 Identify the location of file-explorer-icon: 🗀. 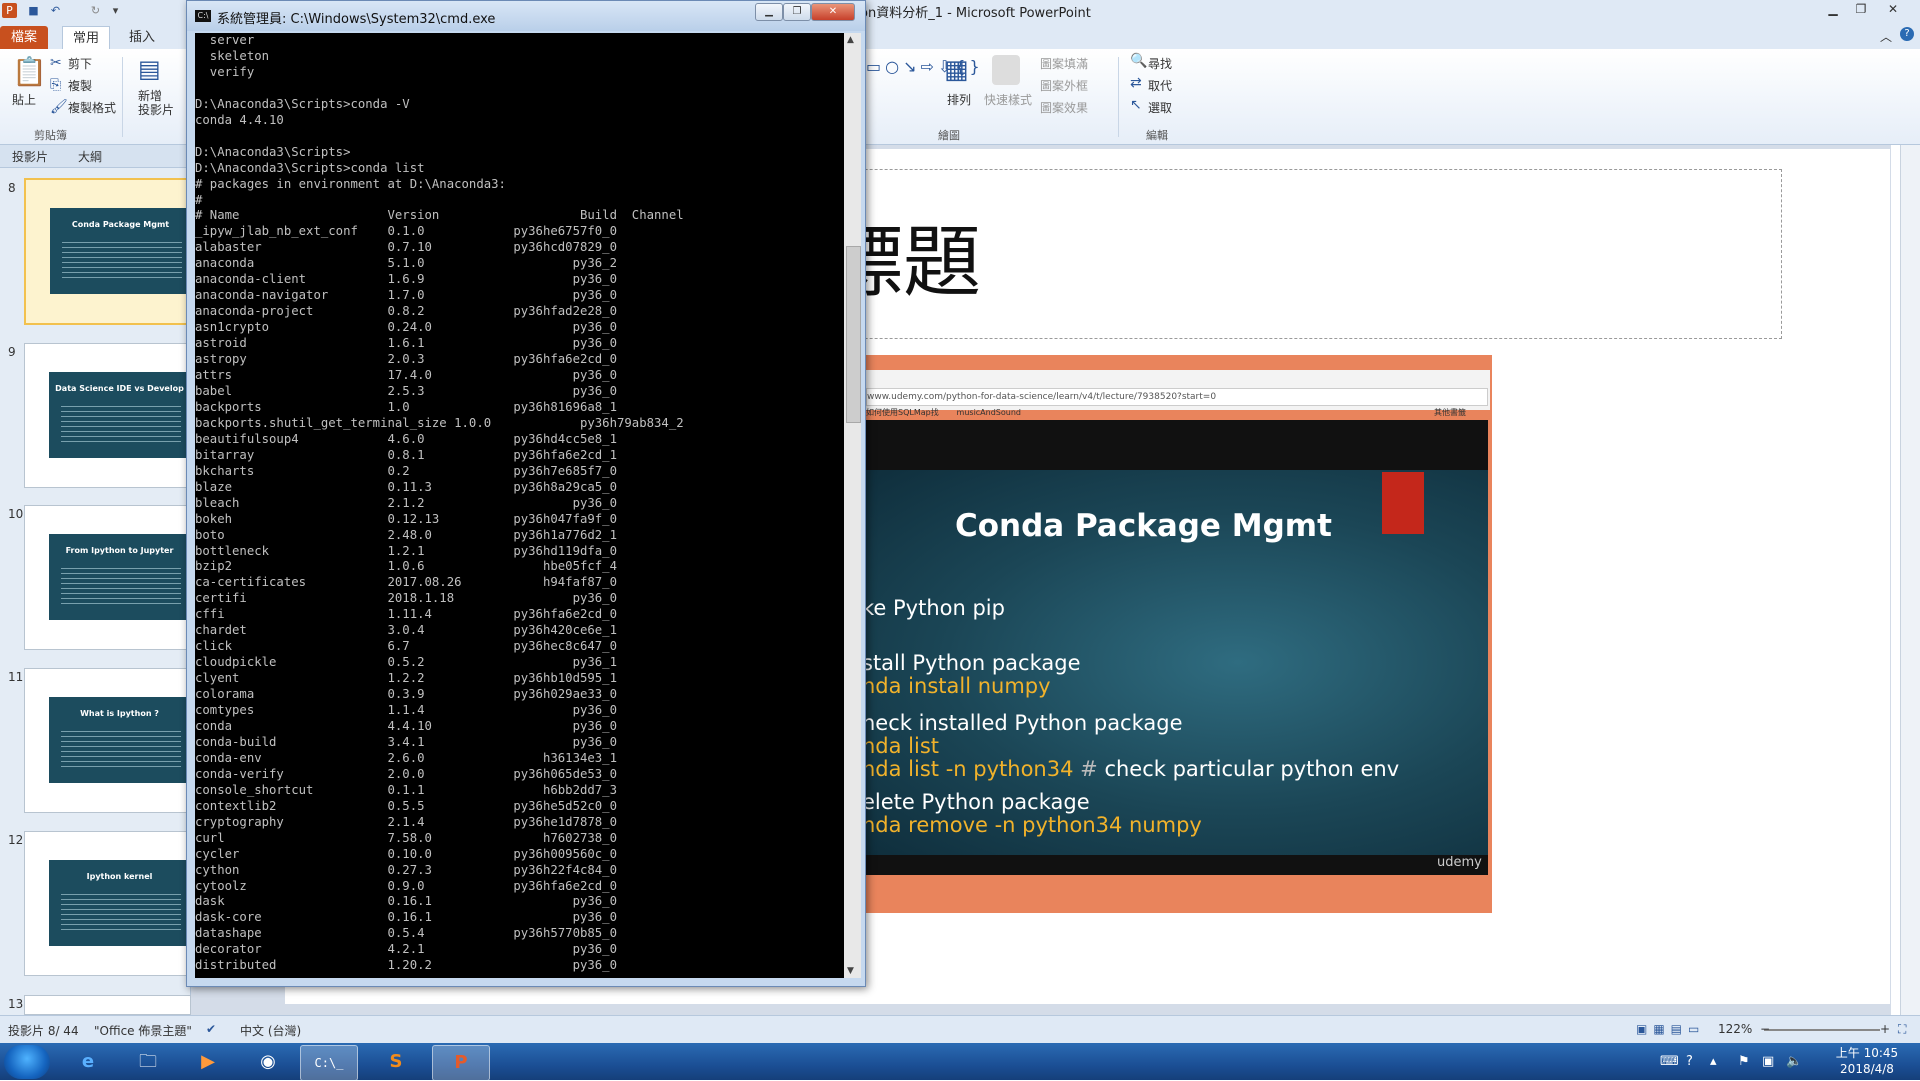
(148, 1062).